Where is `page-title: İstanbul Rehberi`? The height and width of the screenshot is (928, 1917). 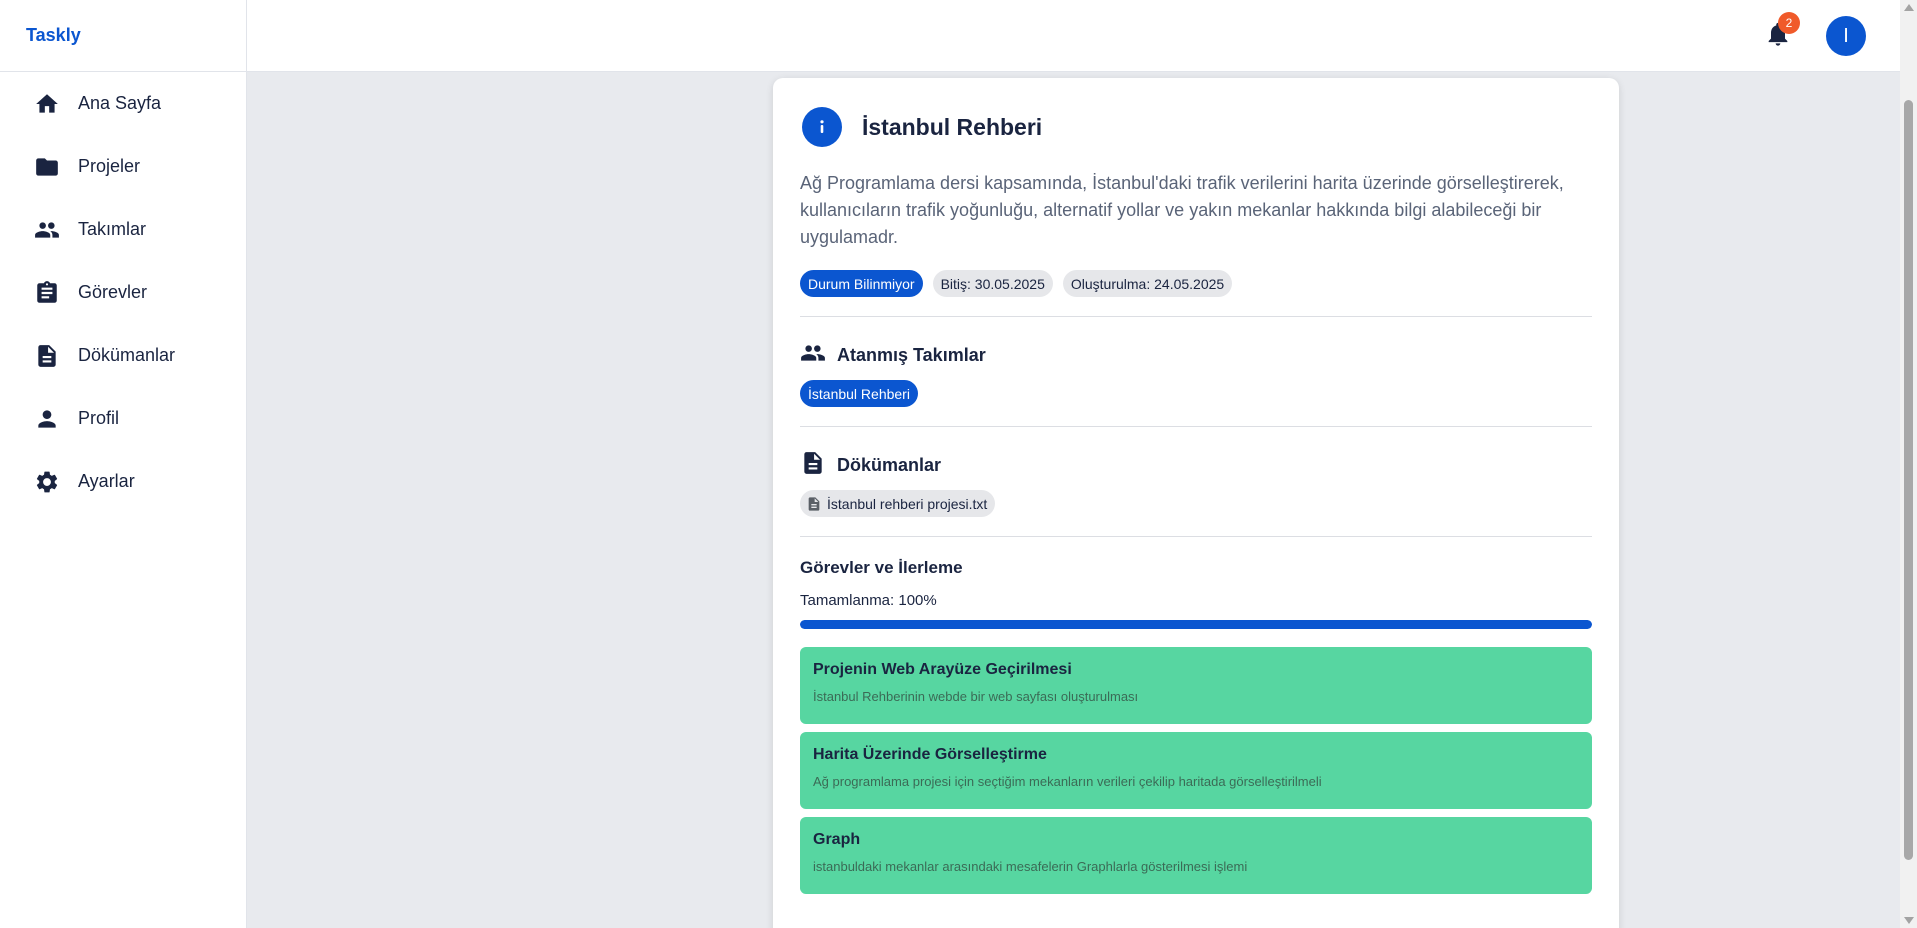 page-title: İstanbul Rehberi is located at coordinates (952, 126).